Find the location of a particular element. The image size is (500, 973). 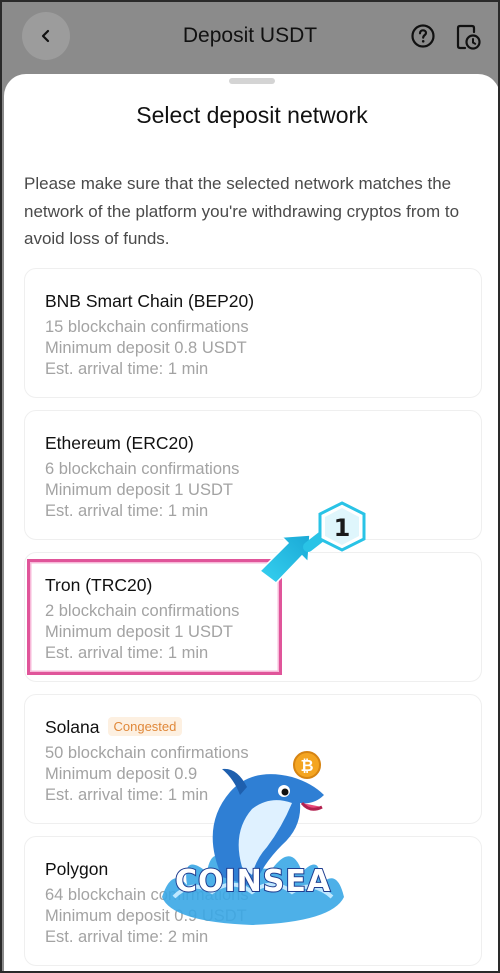

help-circle-icon is located at coordinates (423, 36).